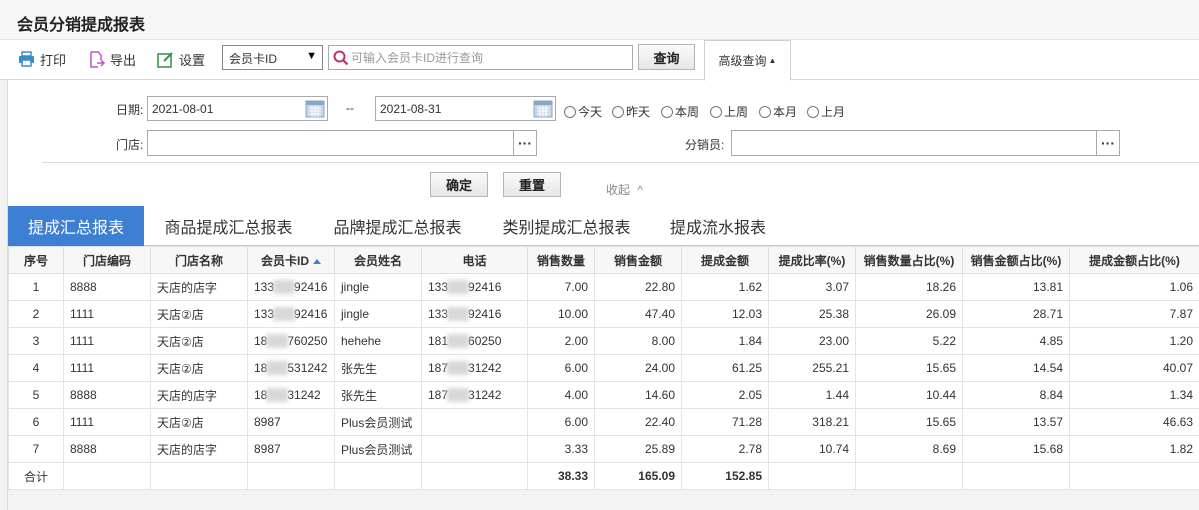 The width and height of the screenshot is (1199, 510). What do you see at coordinates (638, 112) in the screenshot?
I see `radio-label: 昨天` at bounding box center [638, 112].